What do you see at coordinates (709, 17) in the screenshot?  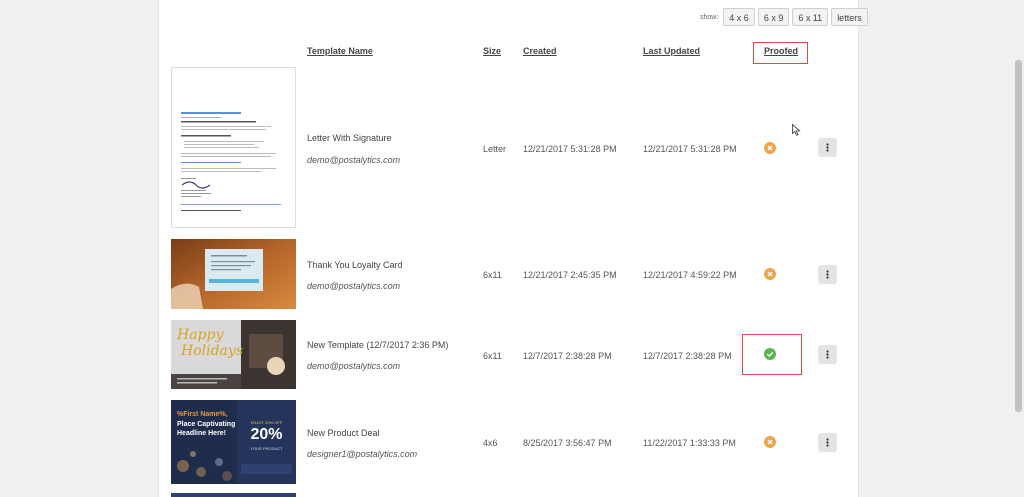 I see `show-label: show:` at bounding box center [709, 17].